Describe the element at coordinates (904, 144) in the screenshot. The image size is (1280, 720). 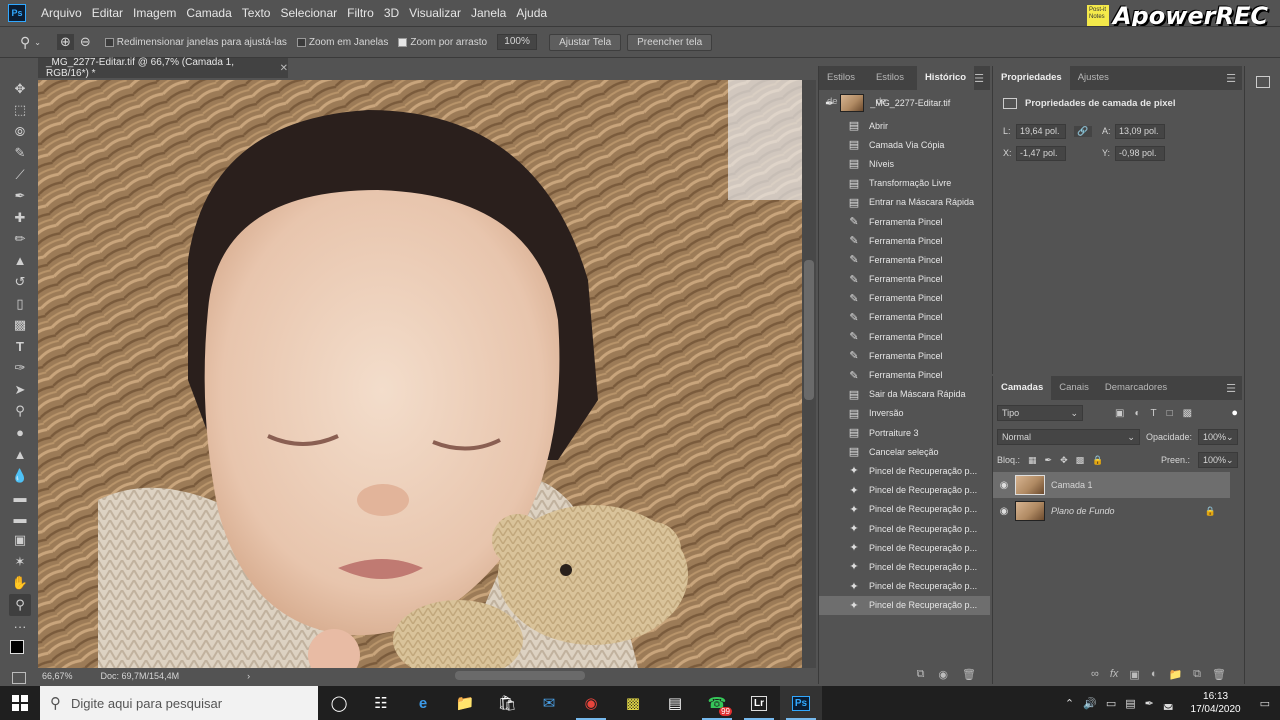
I see `history-state-row: ▤ Camada Via Cópia` at that location.